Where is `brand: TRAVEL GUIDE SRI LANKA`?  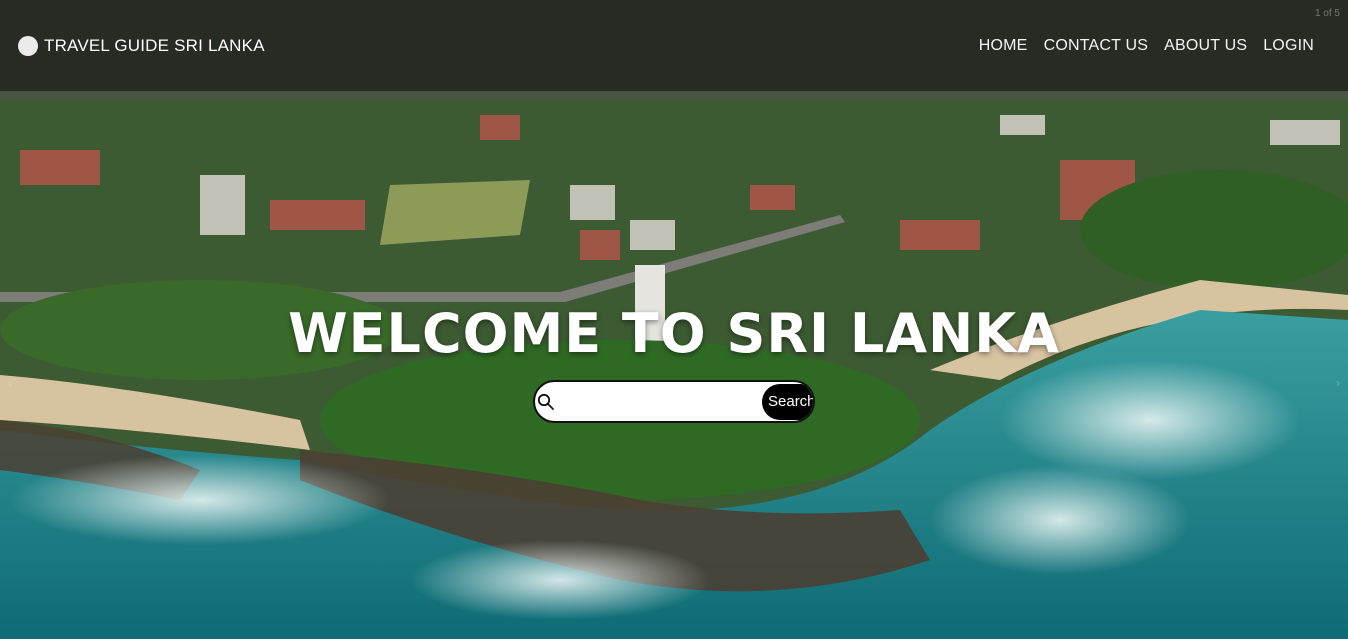 brand: TRAVEL GUIDE SRI LANKA is located at coordinates (141, 45).